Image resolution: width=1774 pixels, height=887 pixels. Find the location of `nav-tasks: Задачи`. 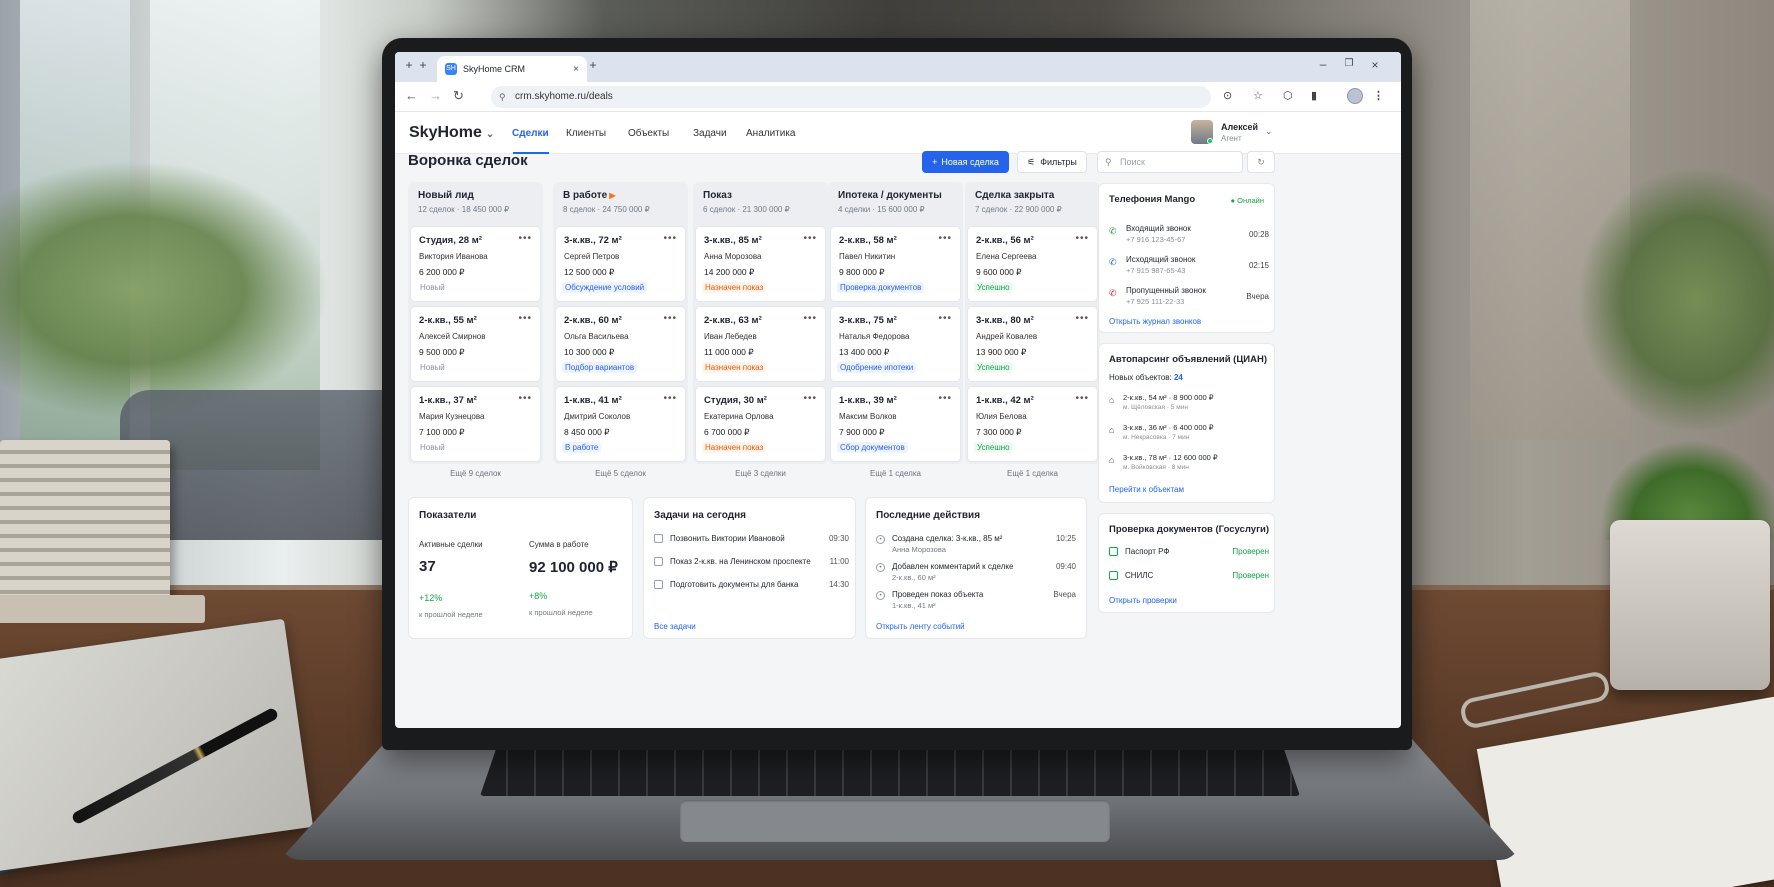

nav-tasks: Задачи is located at coordinates (710, 133).